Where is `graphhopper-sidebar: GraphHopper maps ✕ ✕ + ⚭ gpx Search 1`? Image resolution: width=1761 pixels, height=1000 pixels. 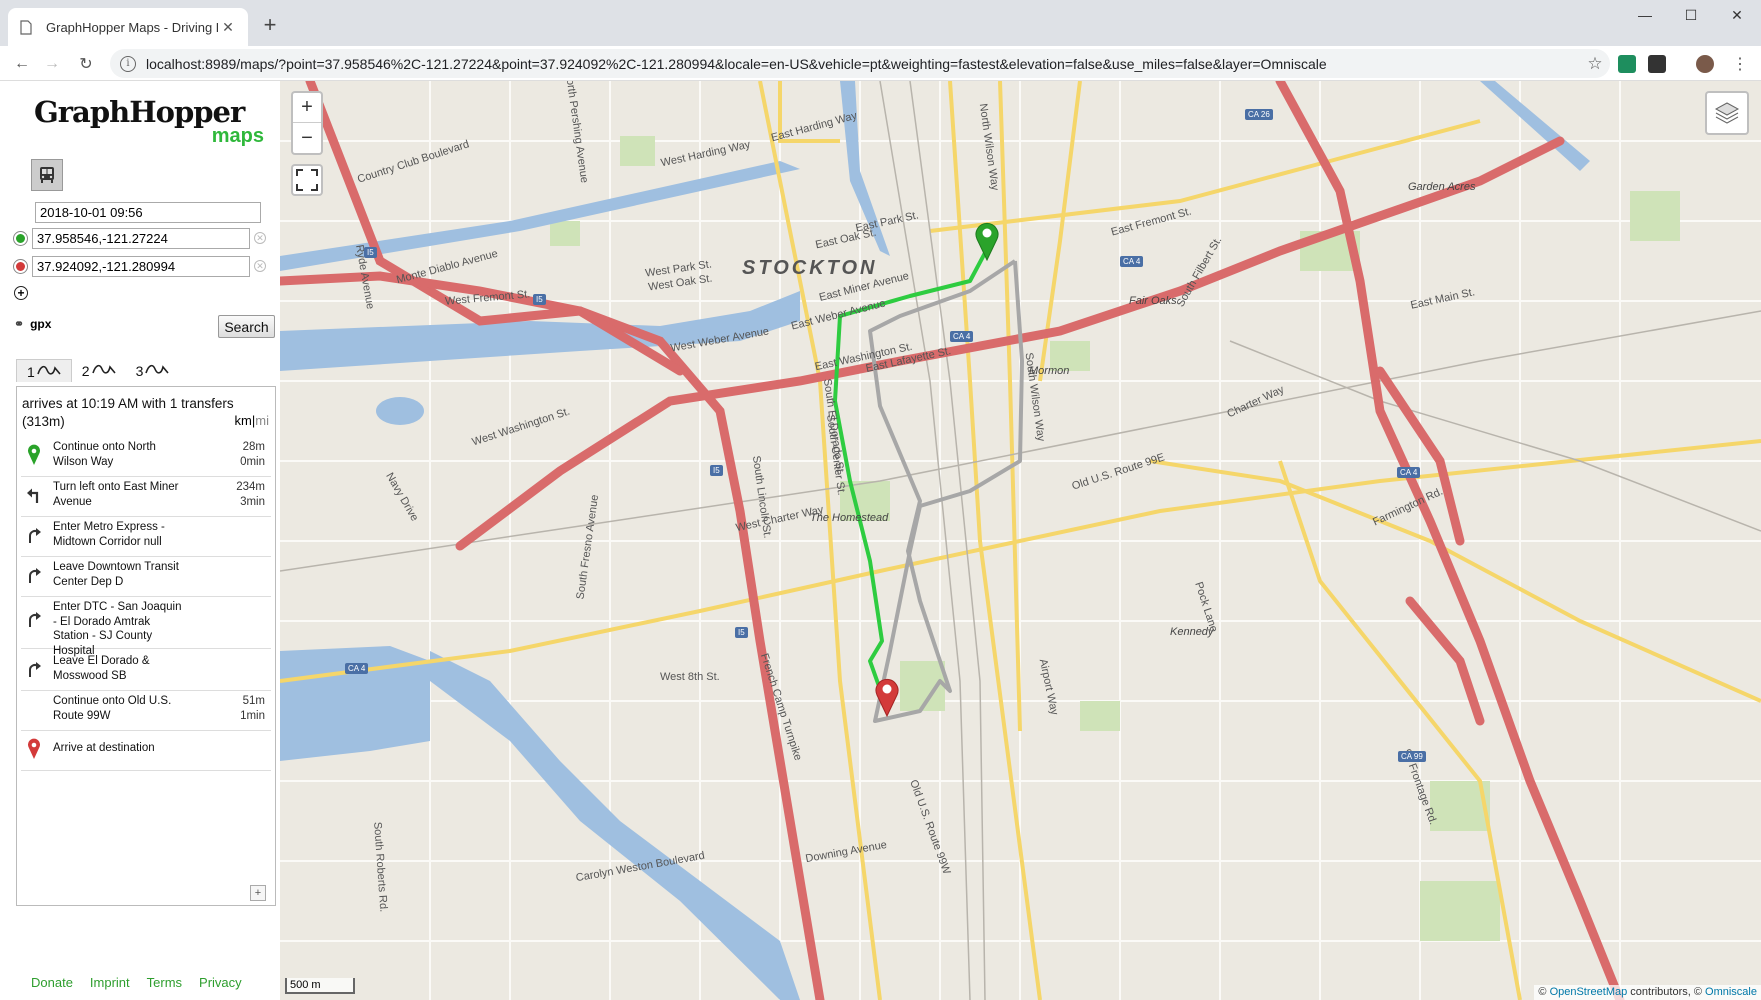
graphhopper-sidebar: GraphHopper maps ✕ ✕ + ⚭ gpx Search 1 is located at coordinates (140, 540).